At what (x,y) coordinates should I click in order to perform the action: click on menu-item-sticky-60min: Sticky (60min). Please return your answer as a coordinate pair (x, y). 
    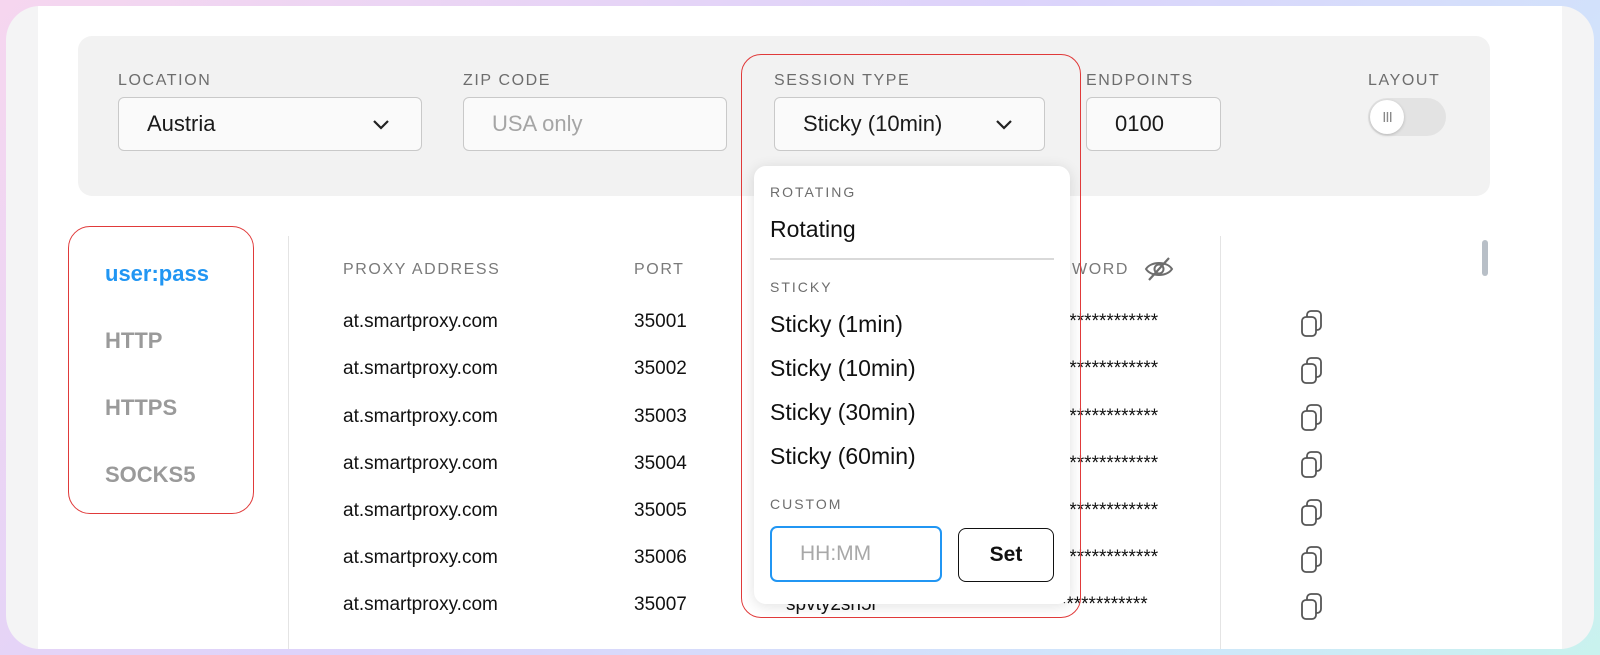
    Looking at the image, I should click on (843, 456).